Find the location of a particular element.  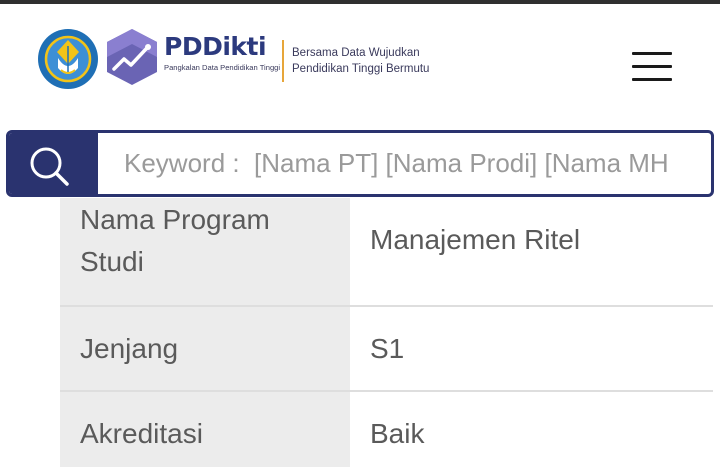

row-label-program-name: Nama Program Studi is located at coordinates (205, 251).